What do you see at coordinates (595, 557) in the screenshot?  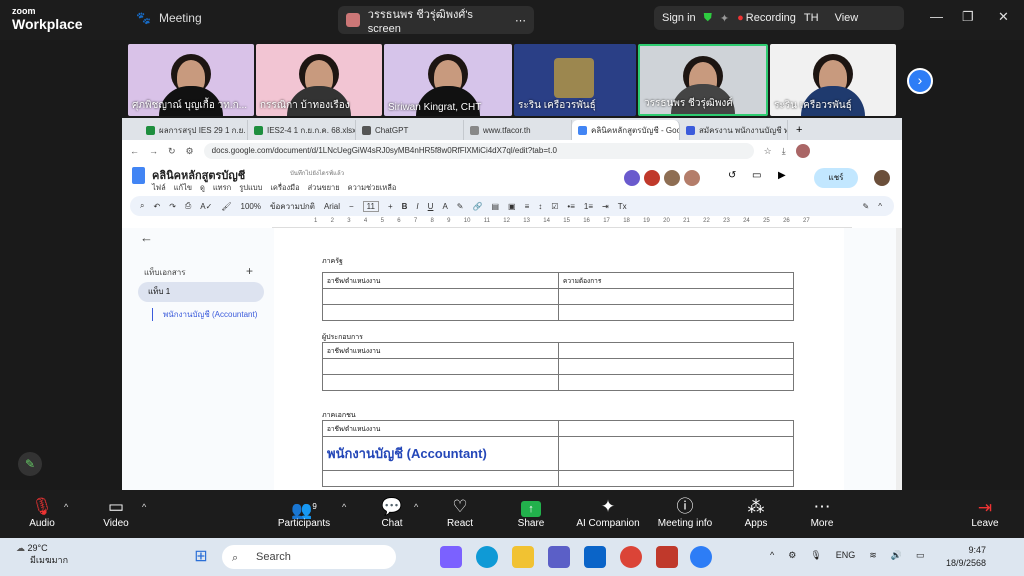 I see `outlook-icon` at bounding box center [595, 557].